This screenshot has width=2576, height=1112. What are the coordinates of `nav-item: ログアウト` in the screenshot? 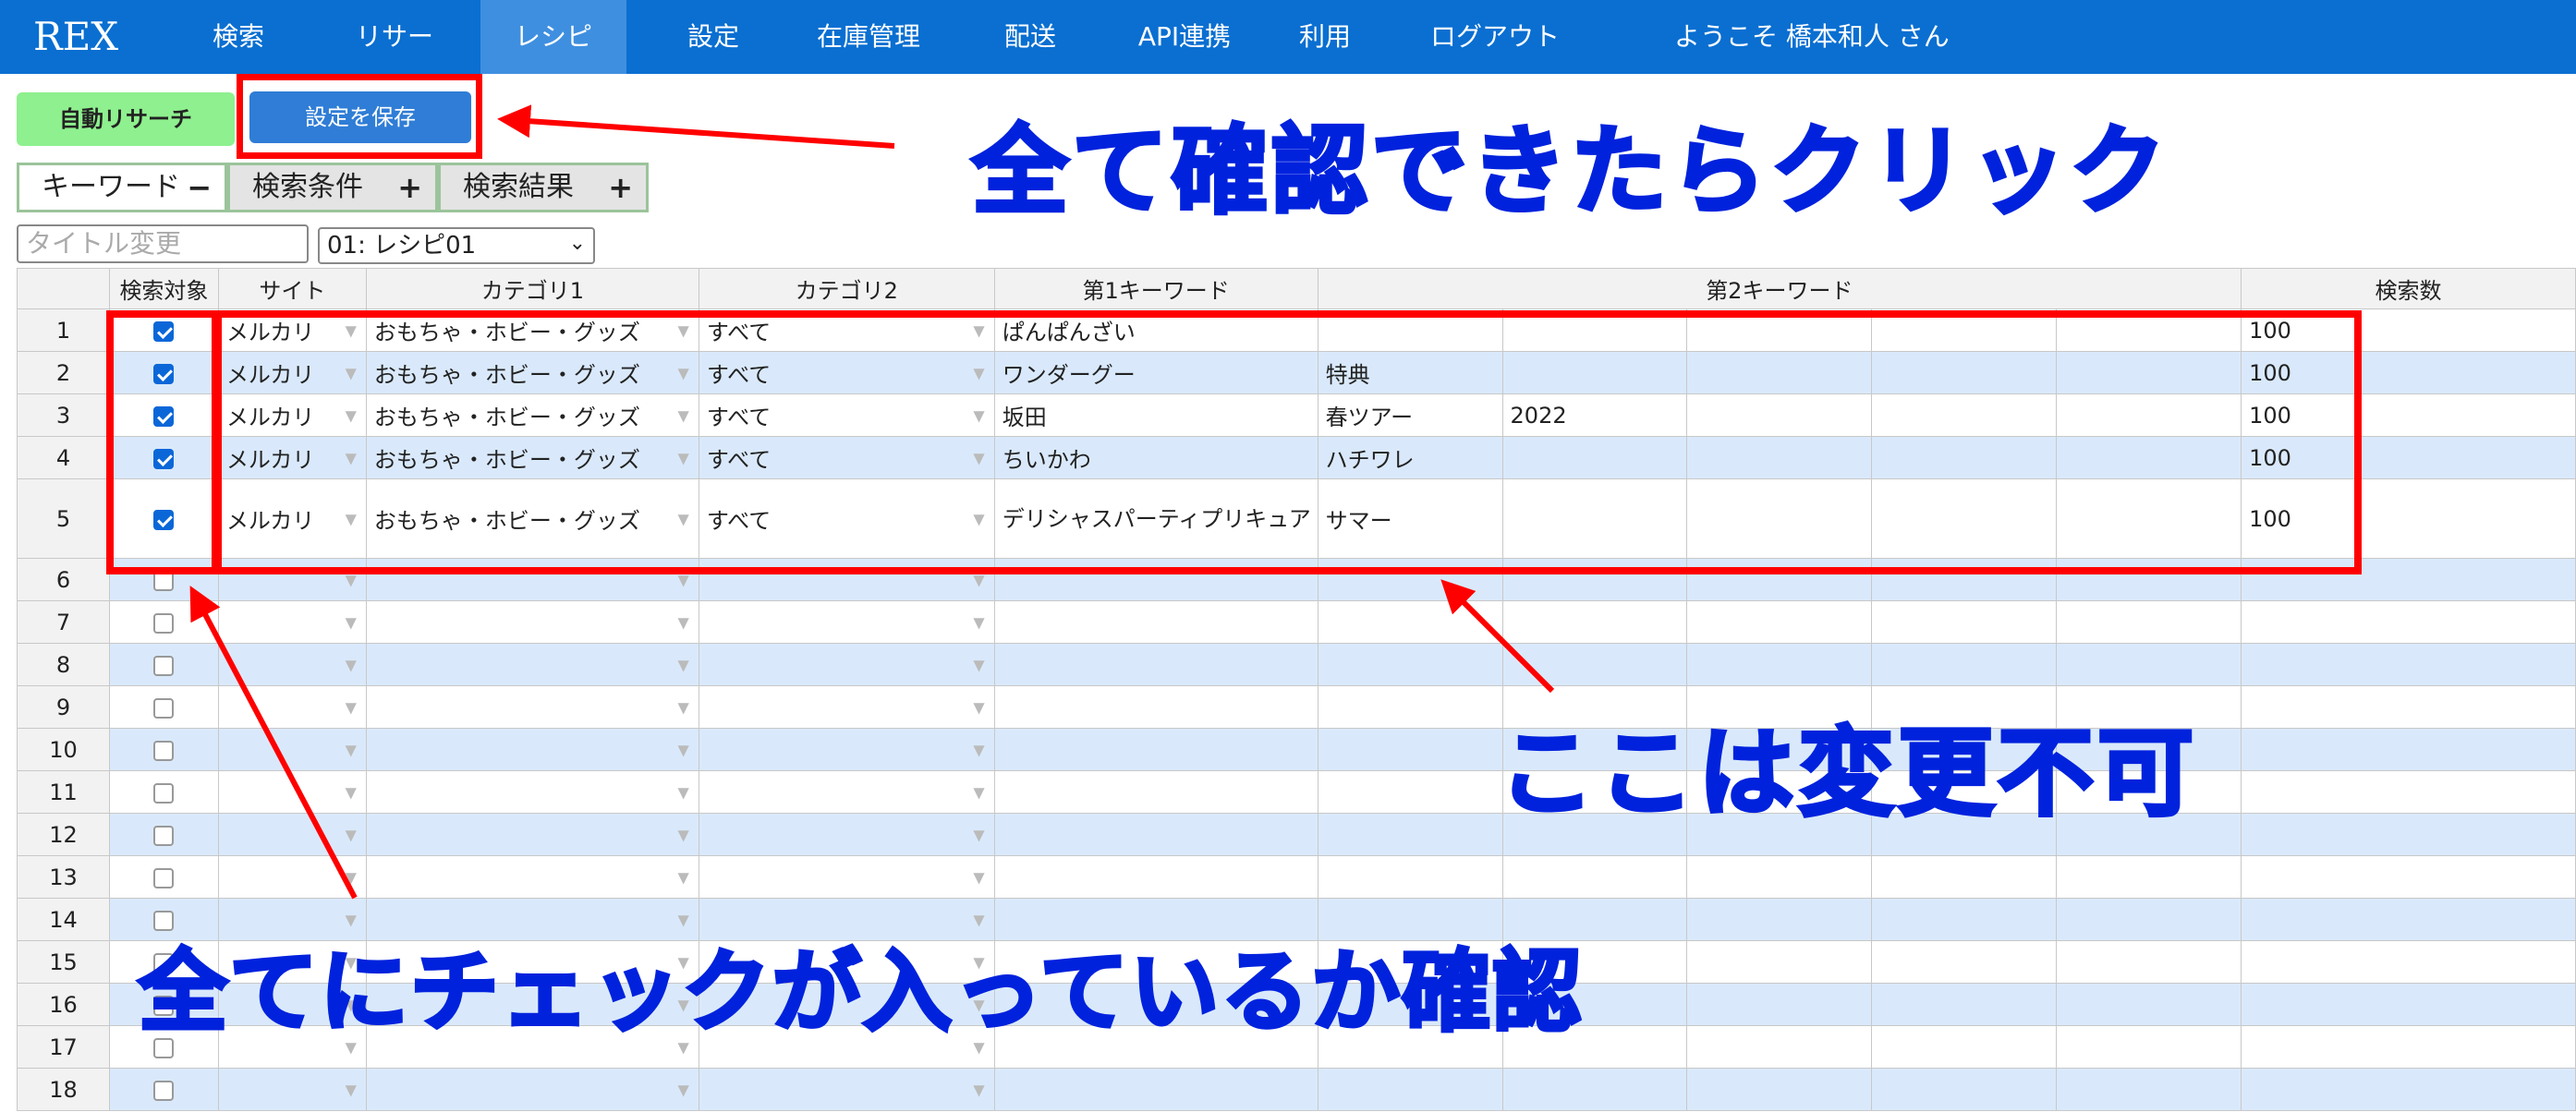 It's located at (1495, 37).